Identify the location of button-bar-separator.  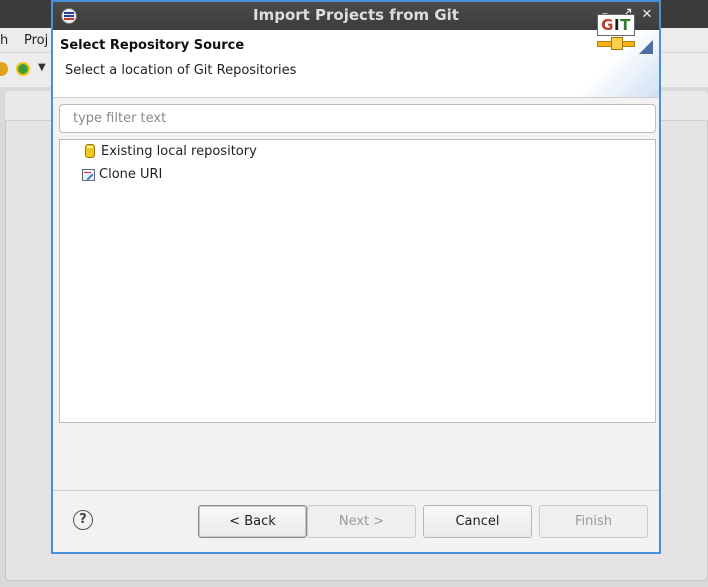
(356, 490).